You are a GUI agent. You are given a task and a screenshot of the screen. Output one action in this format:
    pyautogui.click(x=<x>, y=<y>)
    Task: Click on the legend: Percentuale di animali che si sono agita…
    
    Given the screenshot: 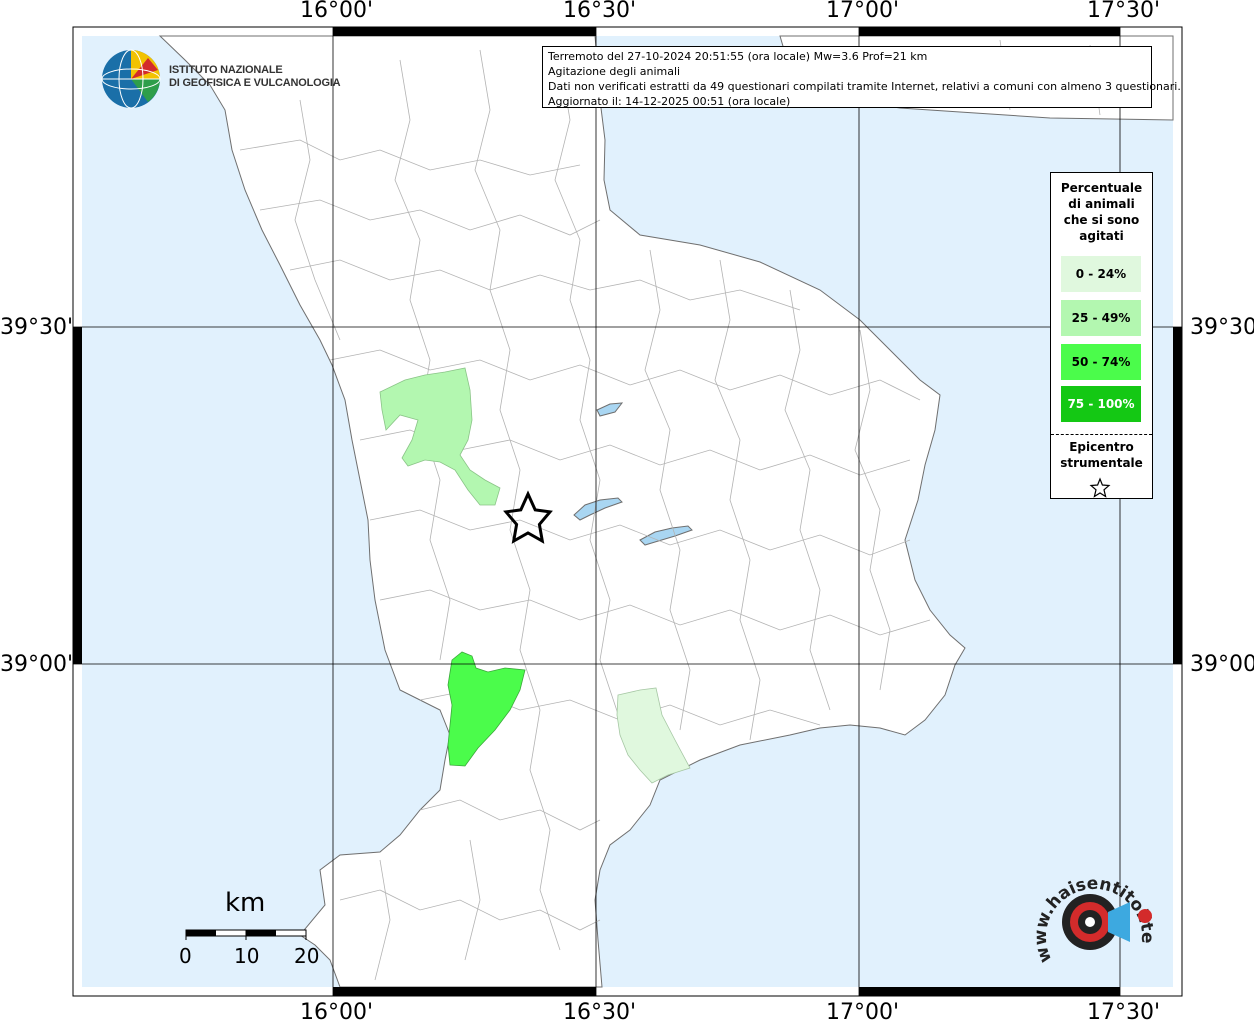 What is the action you would take?
    pyautogui.click(x=1101, y=335)
    